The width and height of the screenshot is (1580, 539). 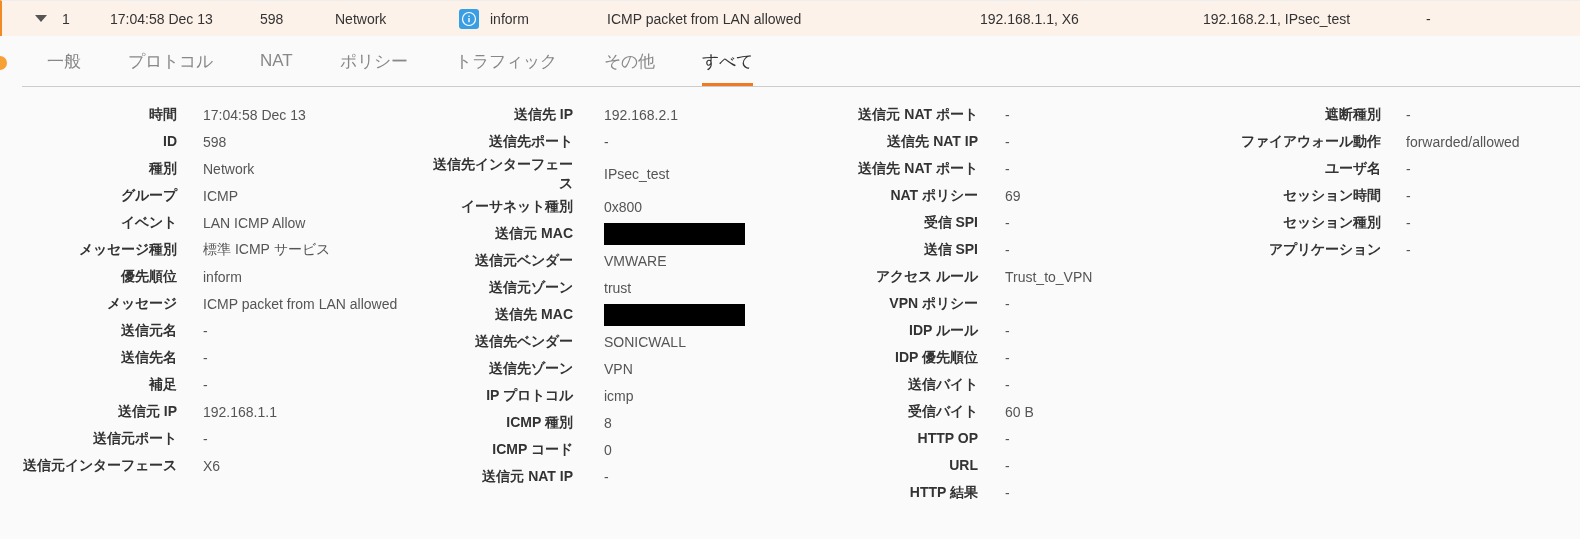 I want to click on field-label: 時間, so click(x=162, y=114).